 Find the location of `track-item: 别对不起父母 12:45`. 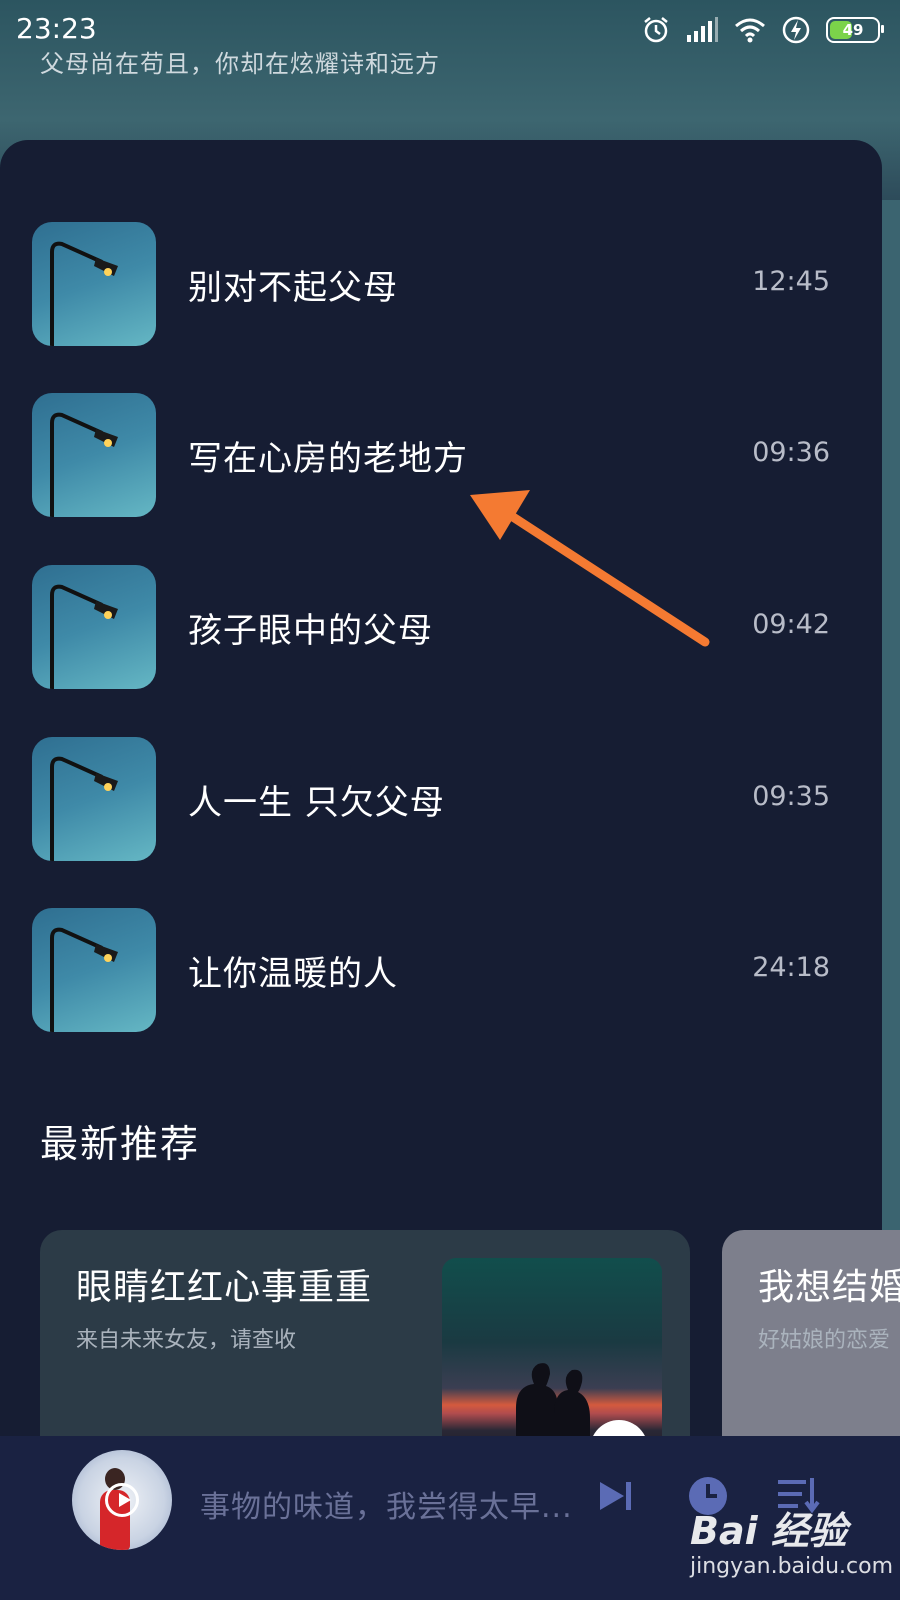

track-item: 别对不起父母 12:45 is located at coordinates (431, 284).